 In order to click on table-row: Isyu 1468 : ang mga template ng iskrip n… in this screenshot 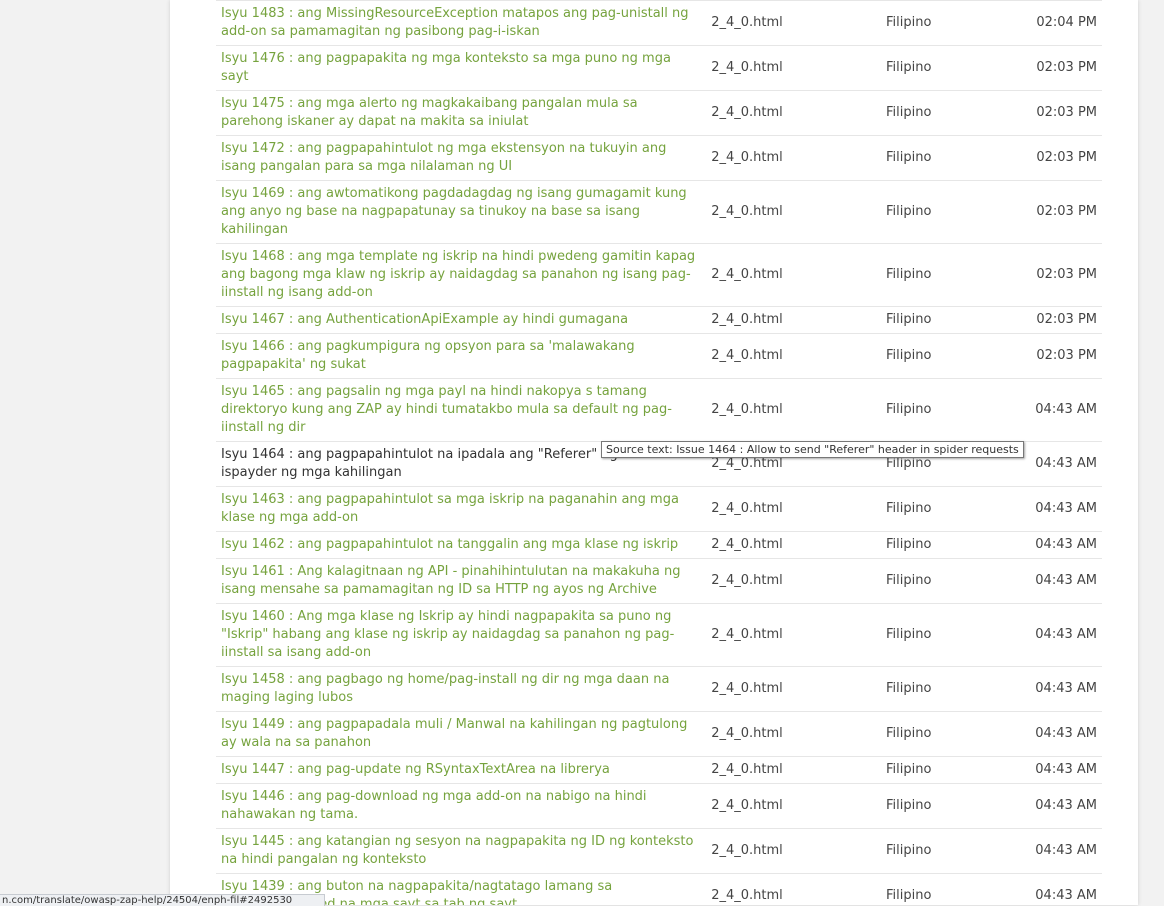, I will do `click(659, 275)`.